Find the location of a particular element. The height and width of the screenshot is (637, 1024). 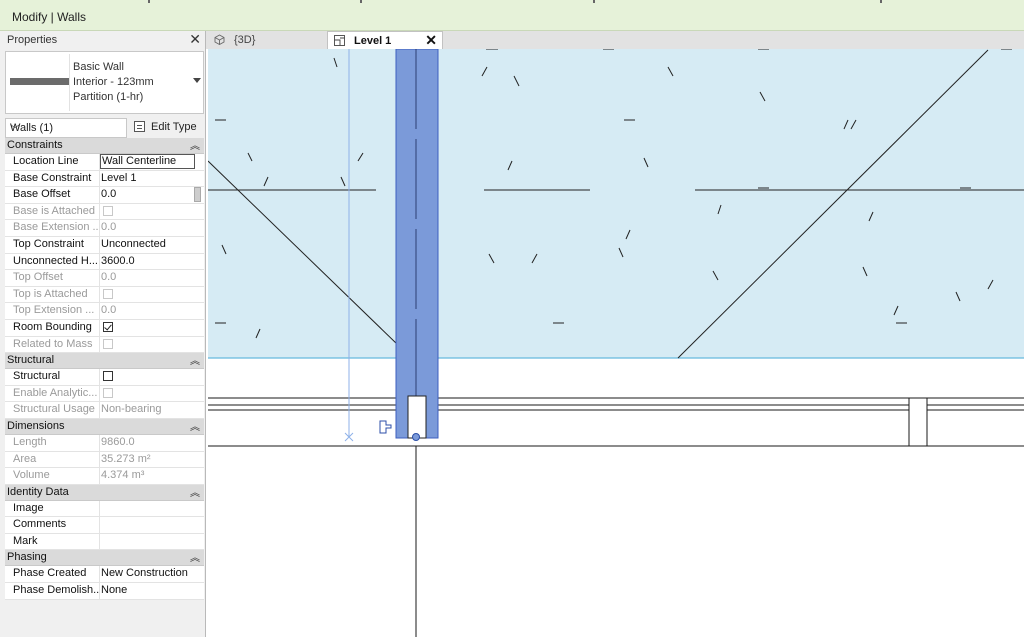

section-identity-data: Identity Data ︽ is located at coordinates (104, 492).